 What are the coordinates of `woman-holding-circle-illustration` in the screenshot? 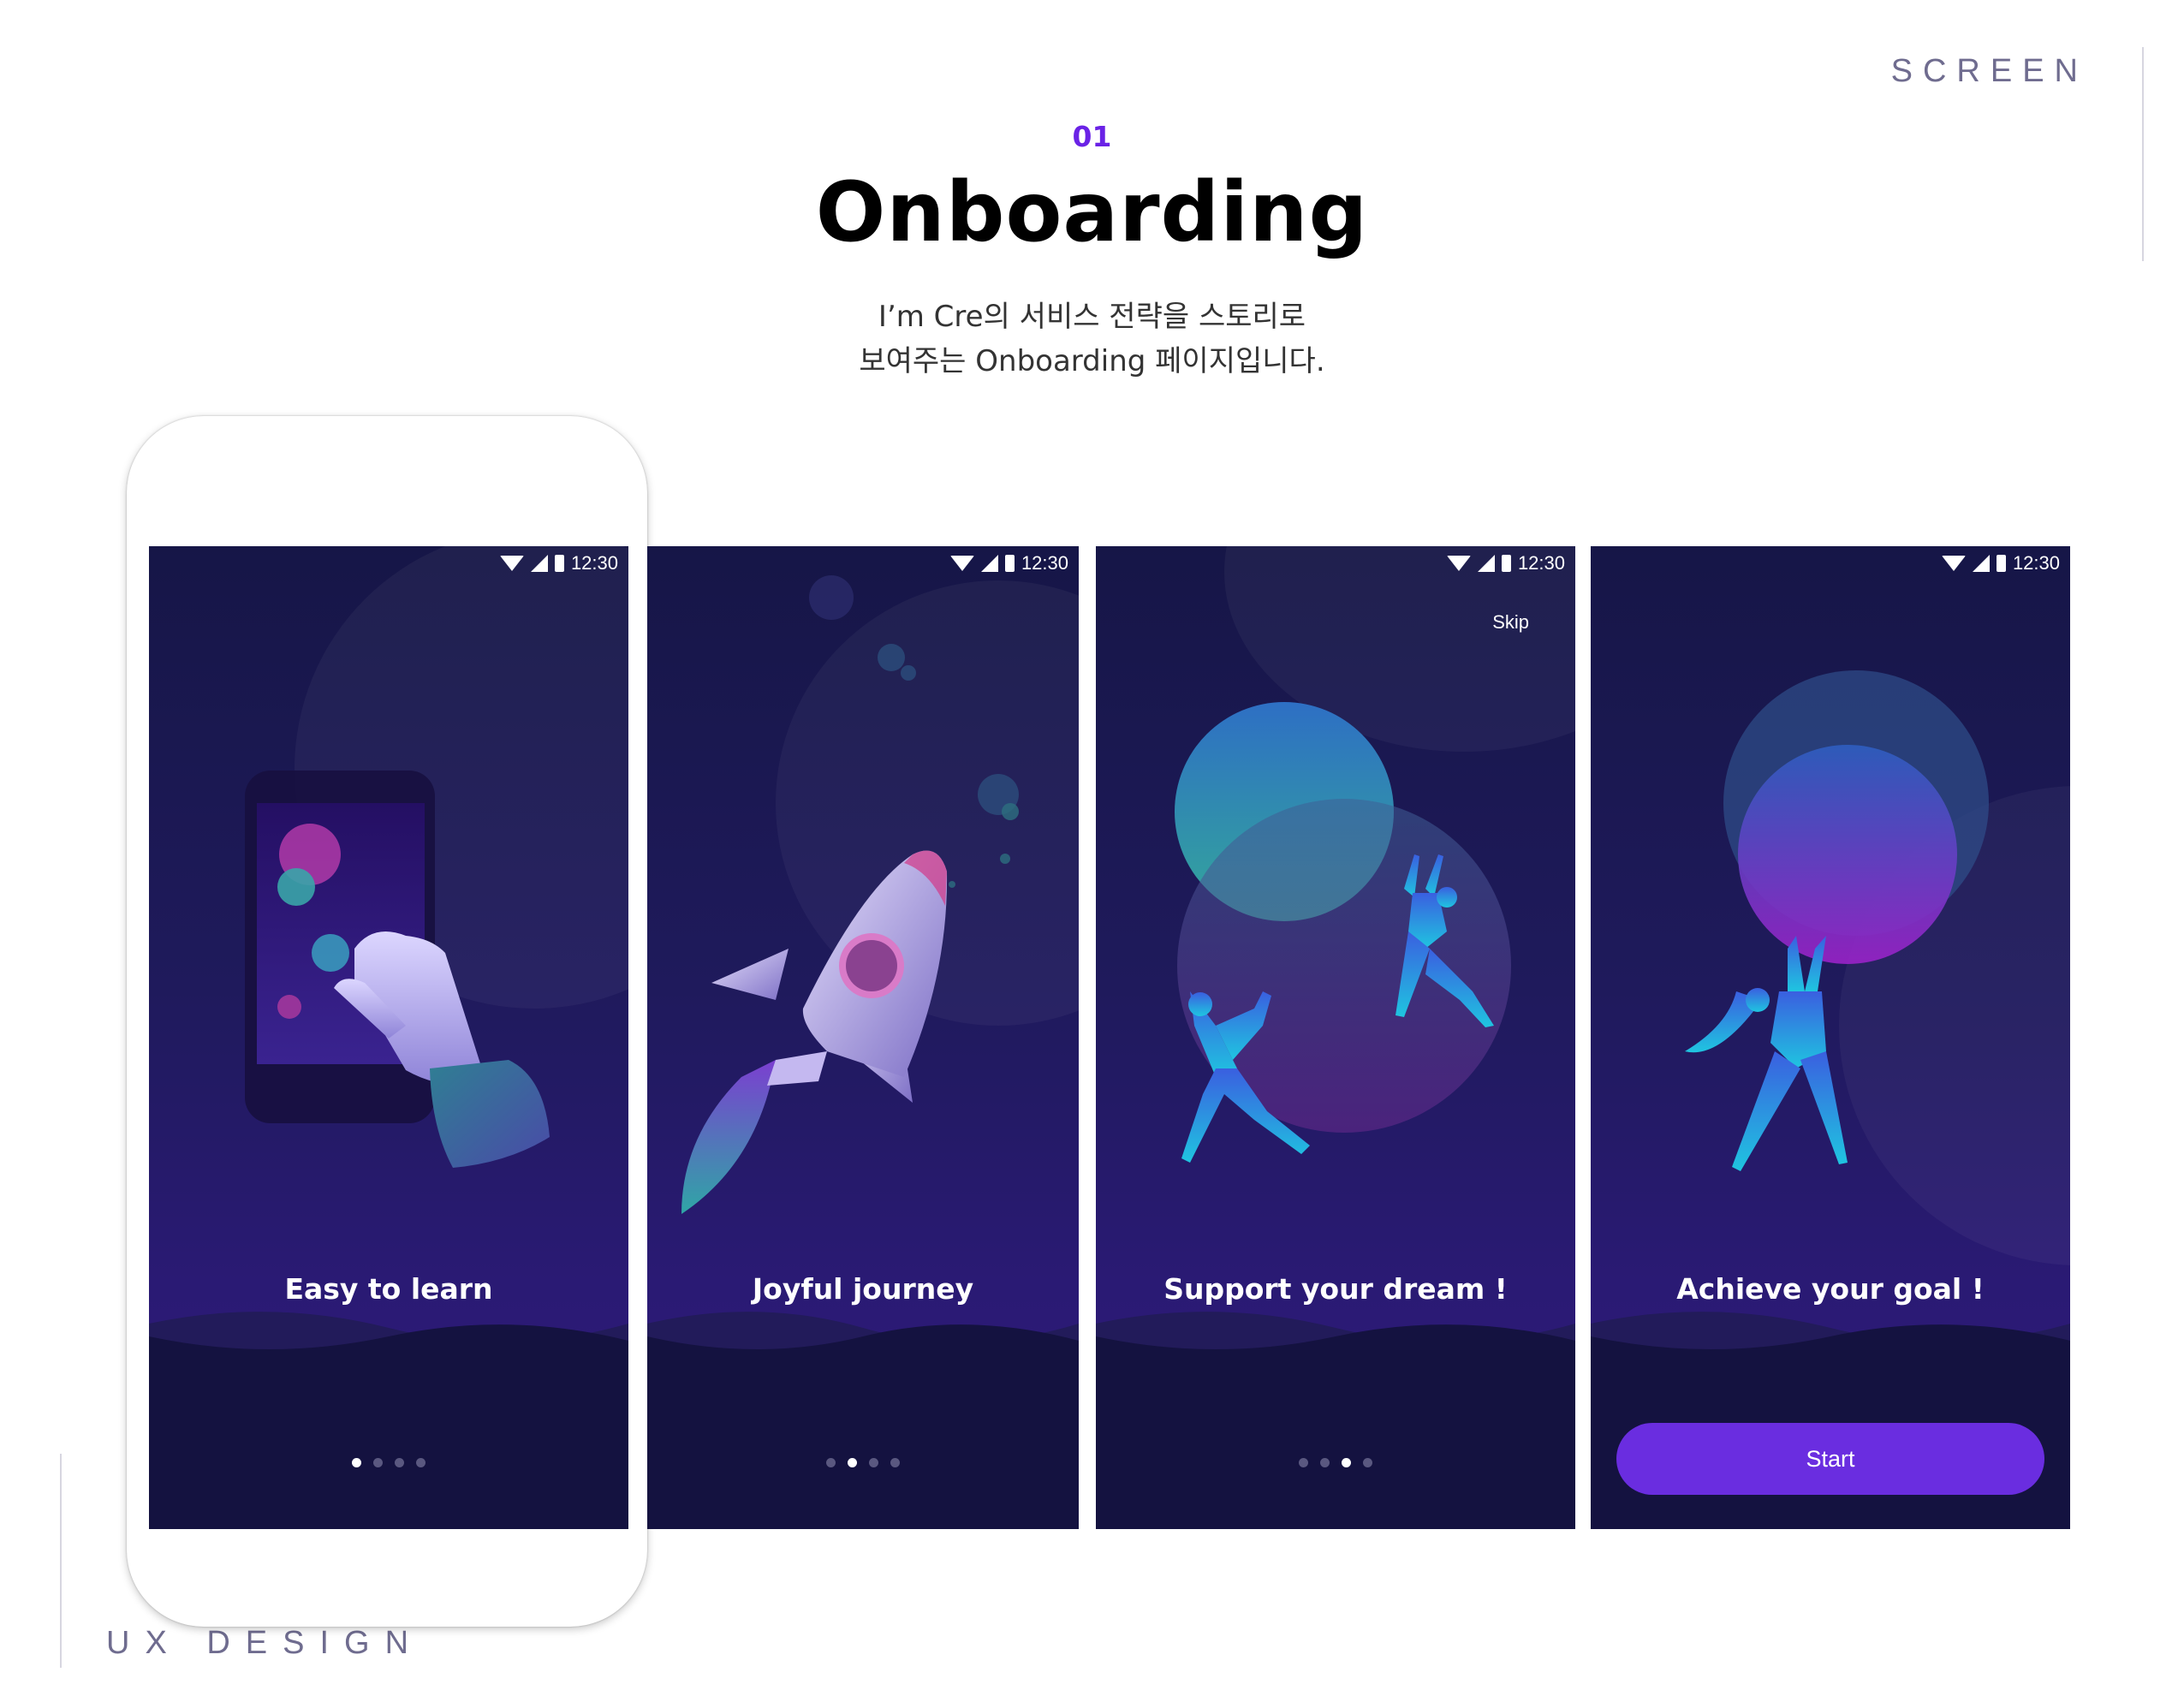 It's located at (1837, 920).